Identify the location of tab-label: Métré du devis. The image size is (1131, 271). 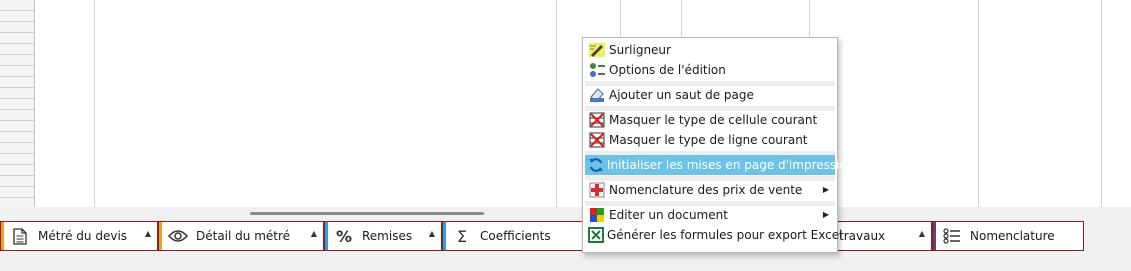
(83, 236).